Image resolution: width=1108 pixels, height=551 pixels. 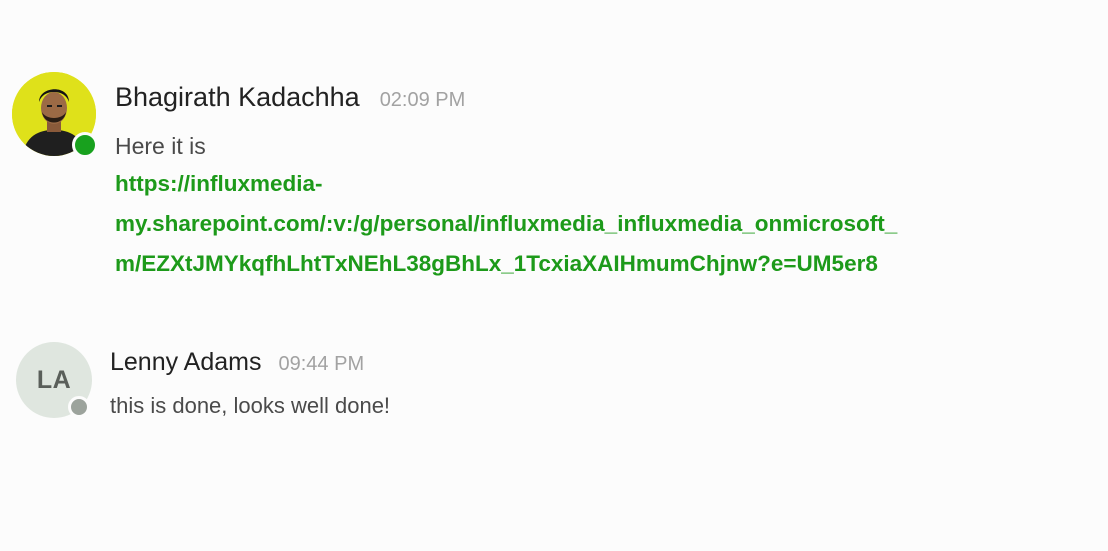 I want to click on message-timestamp: 09:44 PM, so click(x=321, y=364).